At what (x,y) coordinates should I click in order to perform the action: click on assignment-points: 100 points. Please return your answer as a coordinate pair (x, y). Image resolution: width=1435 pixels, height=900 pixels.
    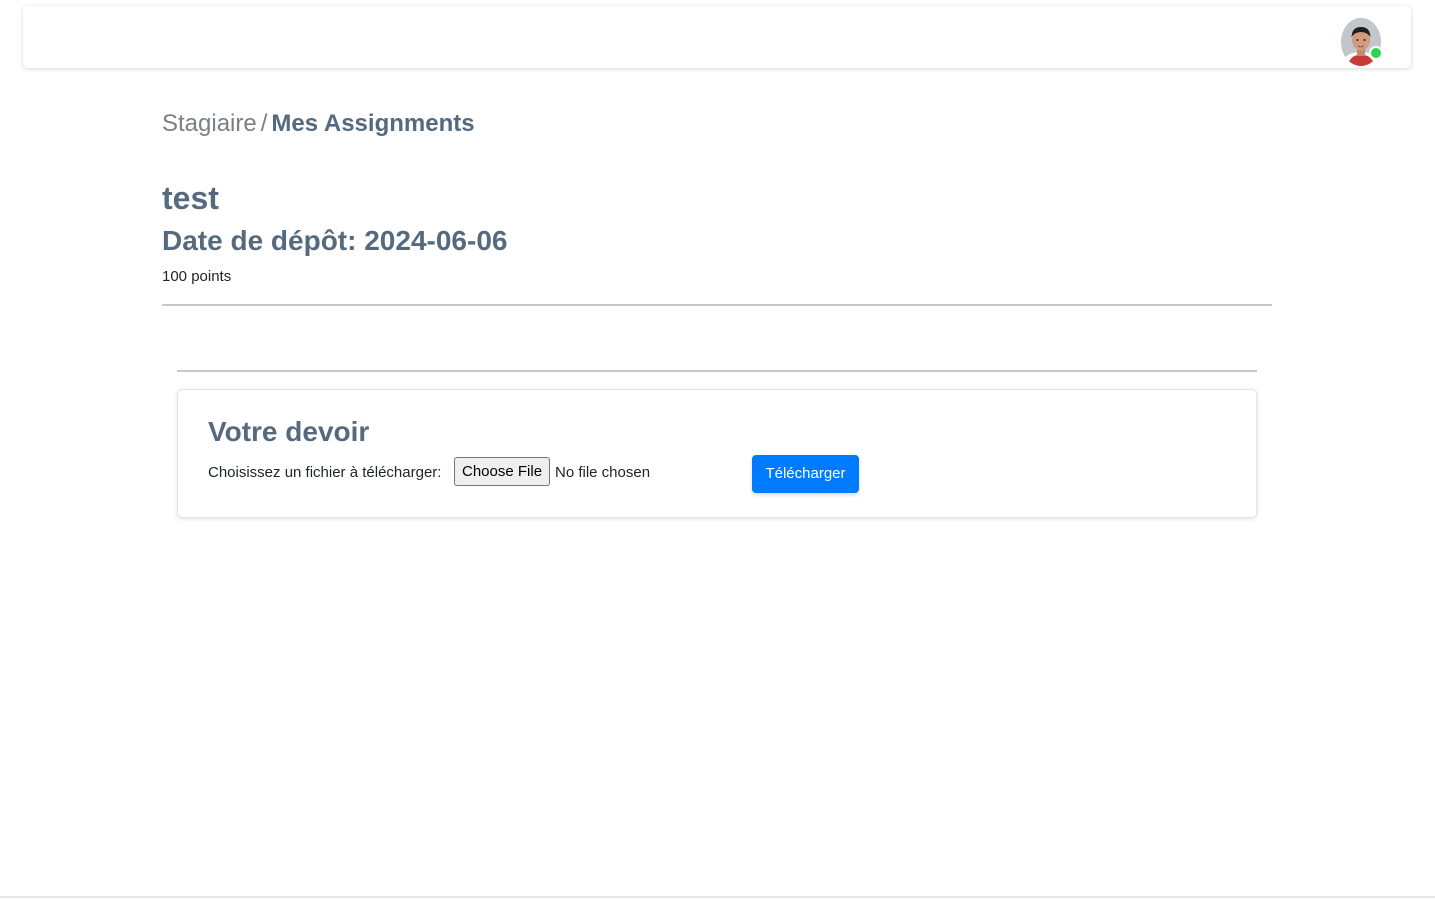
    Looking at the image, I should click on (197, 276).